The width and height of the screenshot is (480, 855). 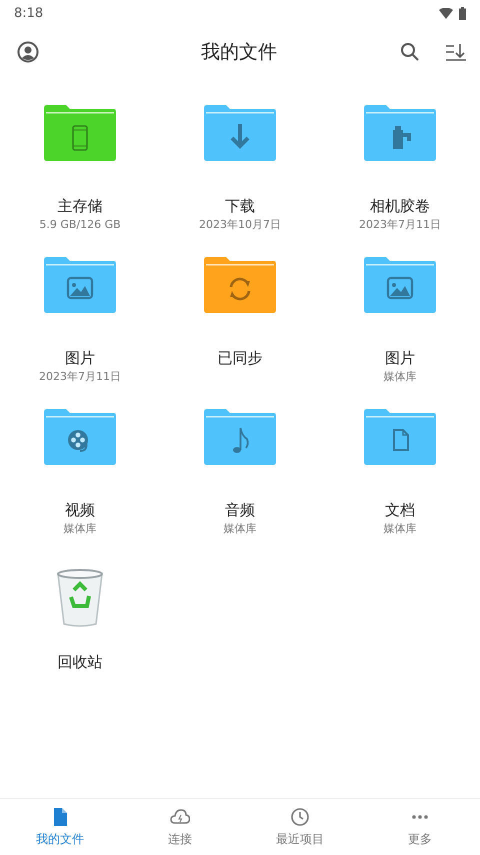 What do you see at coordinates (240, 285) in the screenshot?
I see `sync-folder-icon` at bounding box center [240, 285].